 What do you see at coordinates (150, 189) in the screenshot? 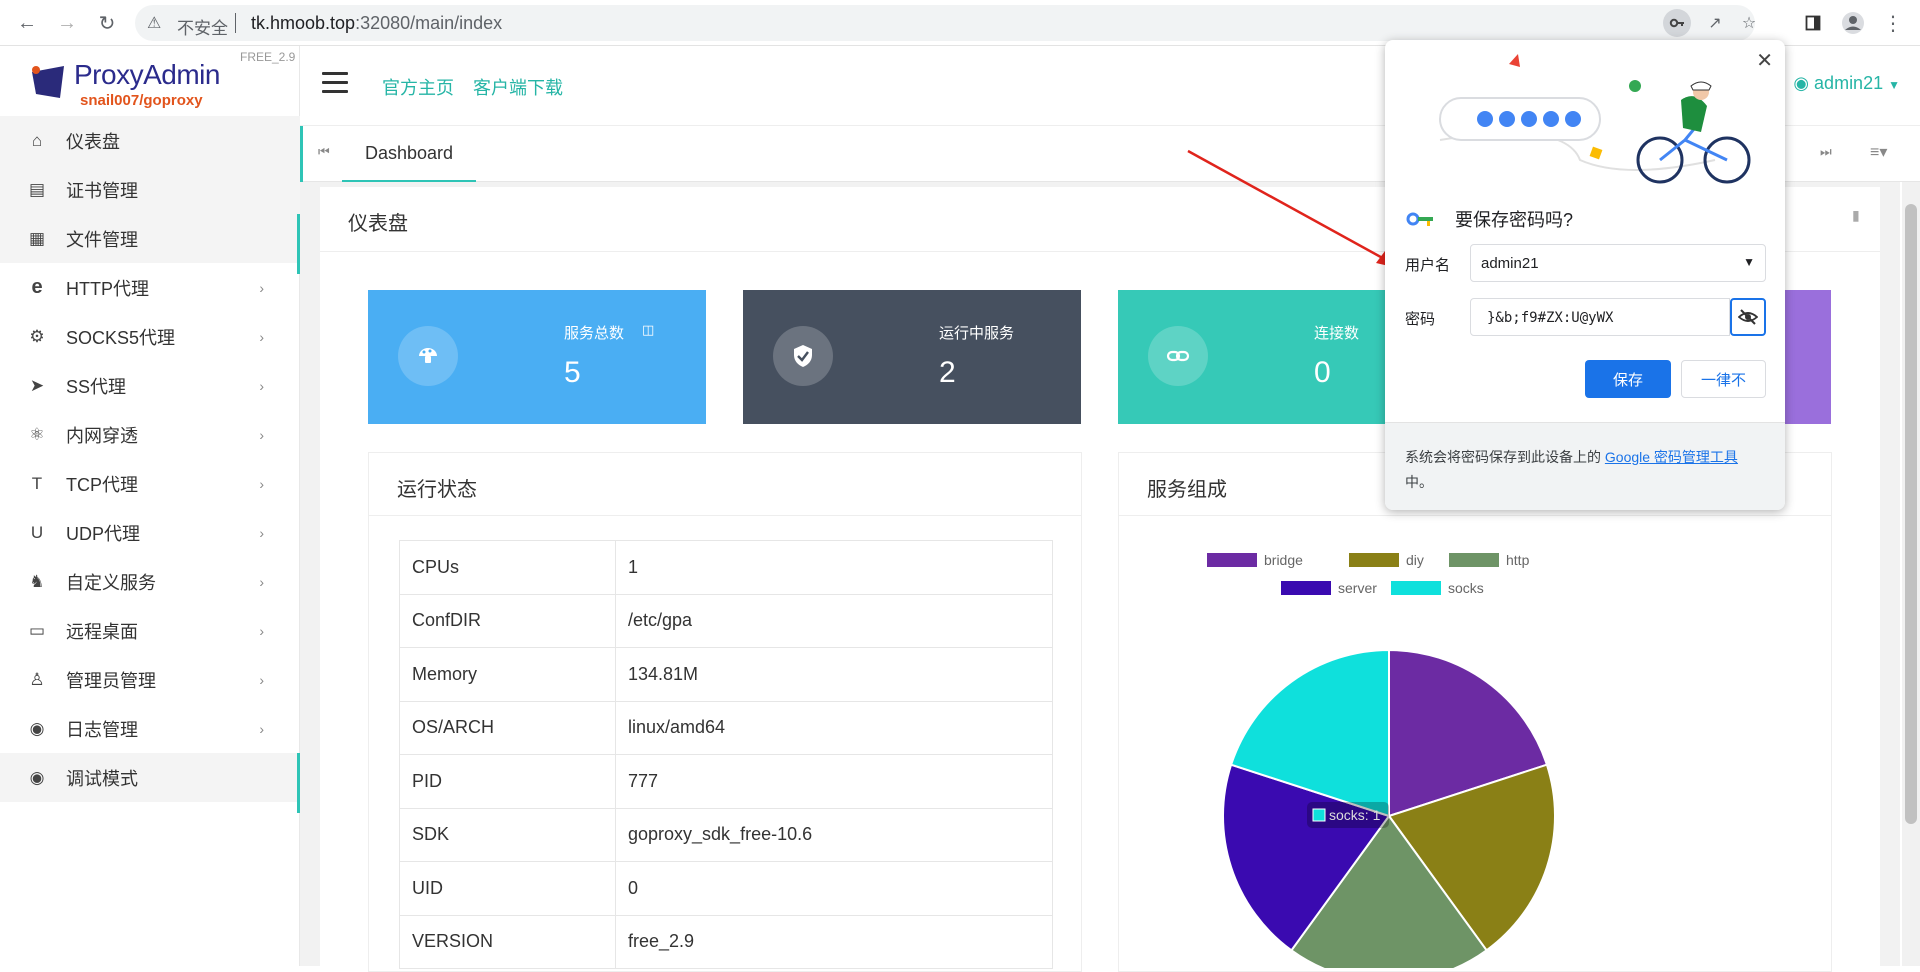
I see `sidebar-item-2: ▤ 证书管理` at bounding box center [150, 189].